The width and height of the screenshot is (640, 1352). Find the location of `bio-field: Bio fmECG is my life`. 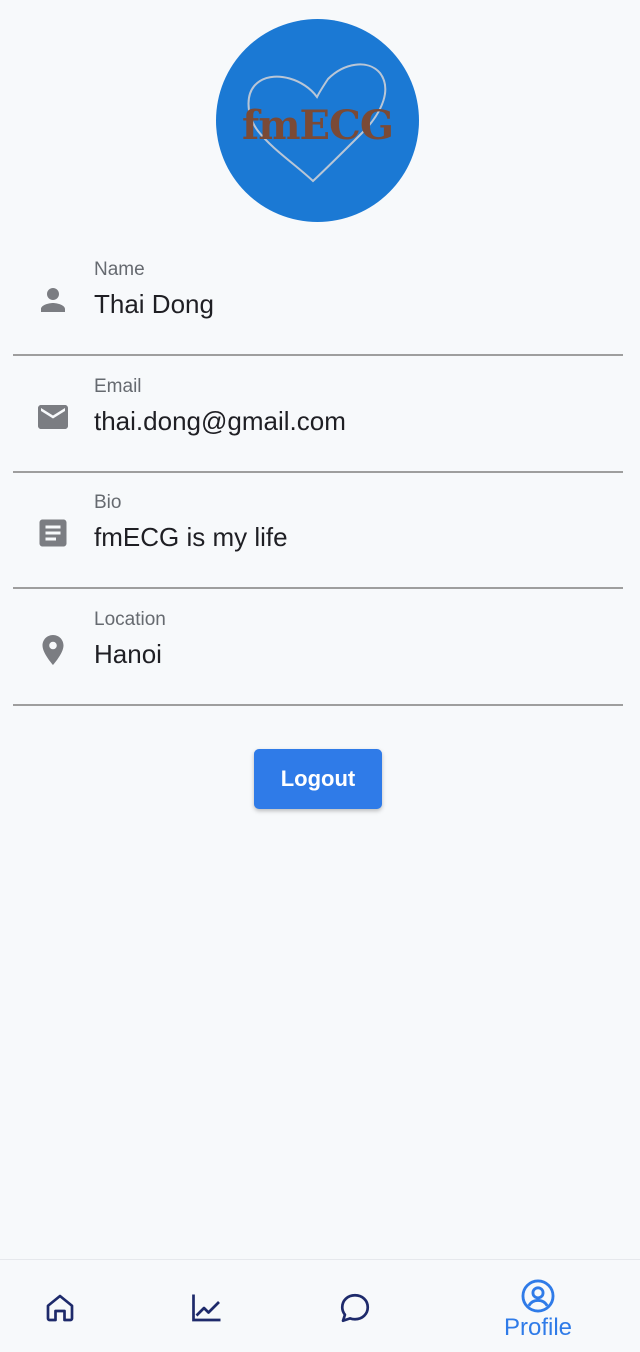

bio-field: Bio fmECG is my life is located at coordinates (318, 531).